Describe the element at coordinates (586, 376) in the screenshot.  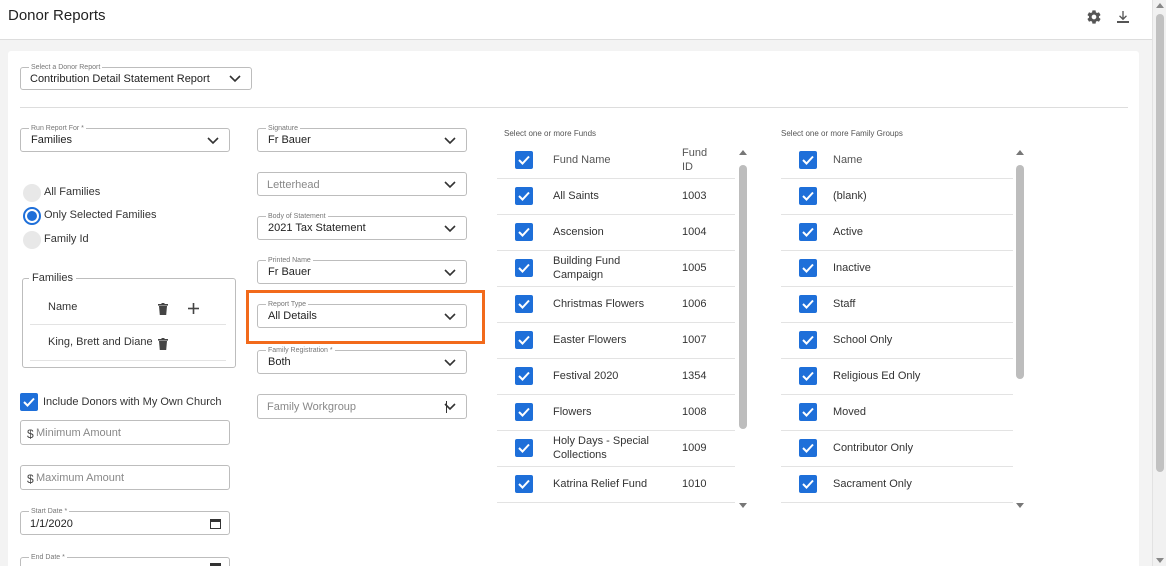
I see `fund-row-name: Festival 2020` at that location.